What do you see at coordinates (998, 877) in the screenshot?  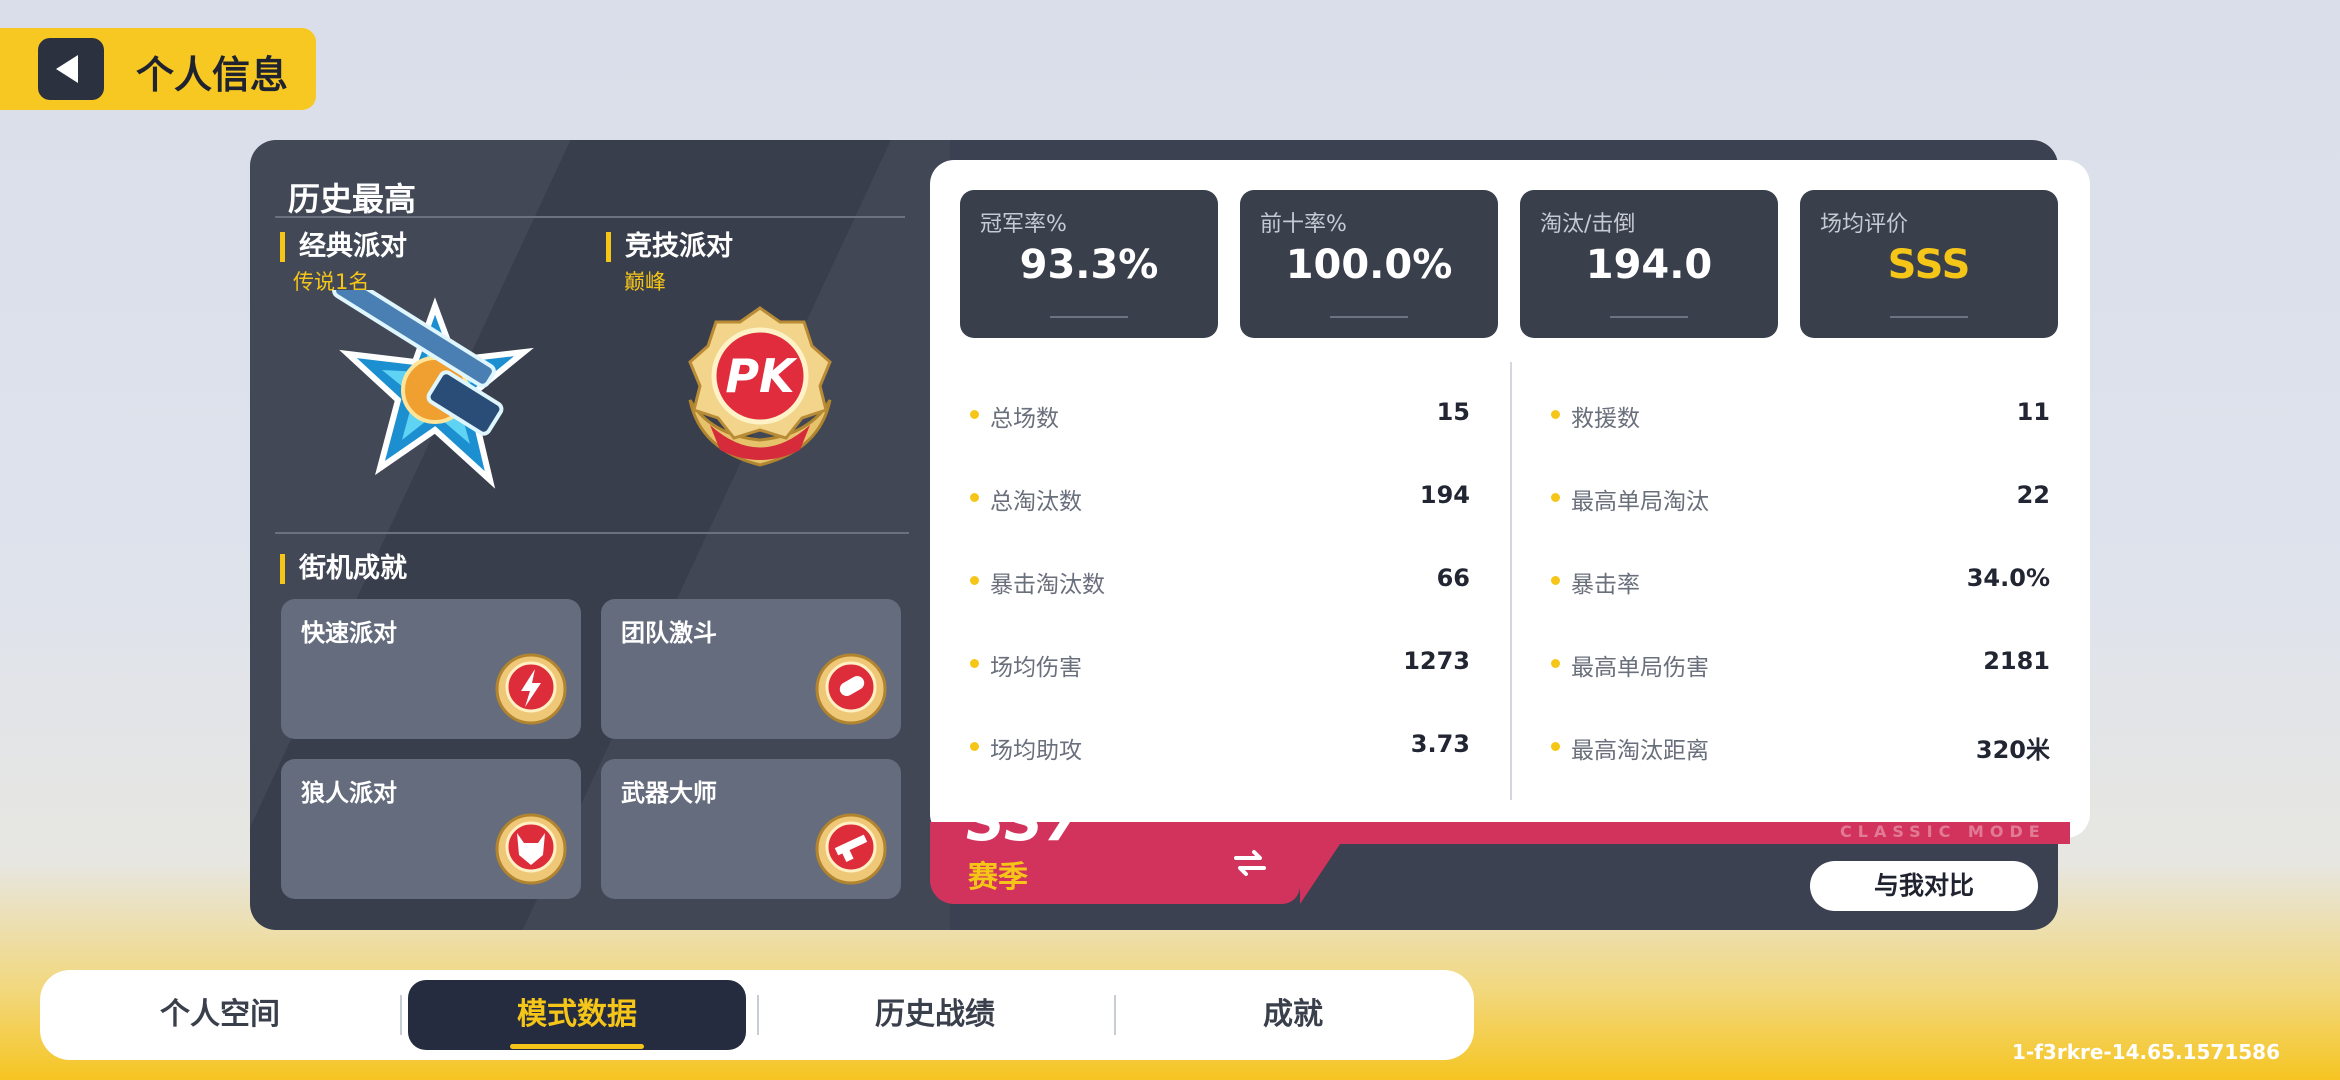 I see `season-label: 赛季` at bounding box center [998, 877].